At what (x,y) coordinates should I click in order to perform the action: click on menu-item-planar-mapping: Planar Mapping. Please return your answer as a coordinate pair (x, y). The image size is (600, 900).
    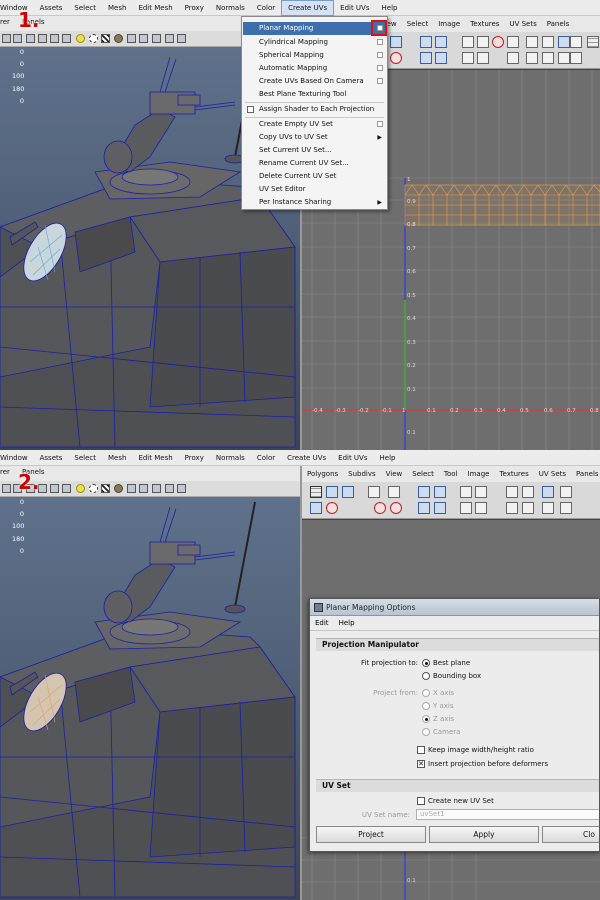
    Looking at the image, I should click on (314, 28).